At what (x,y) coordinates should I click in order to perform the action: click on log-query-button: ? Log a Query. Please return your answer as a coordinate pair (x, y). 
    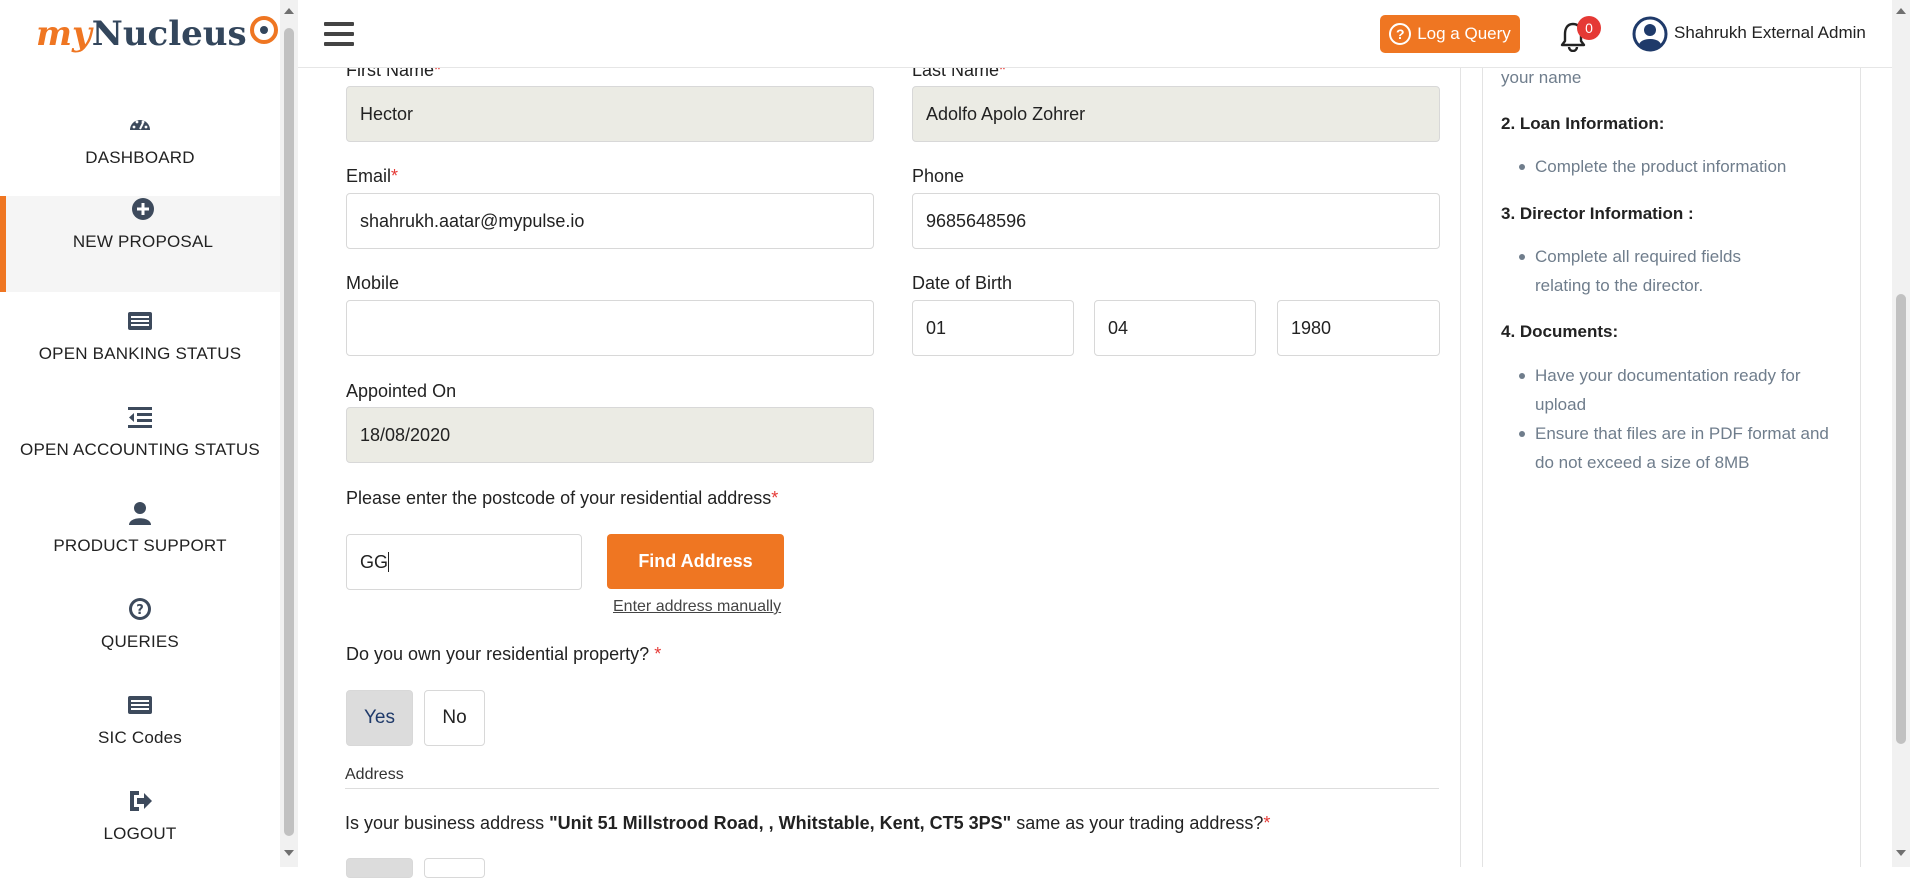
    Looking at the image, I should click on (1450, 34).